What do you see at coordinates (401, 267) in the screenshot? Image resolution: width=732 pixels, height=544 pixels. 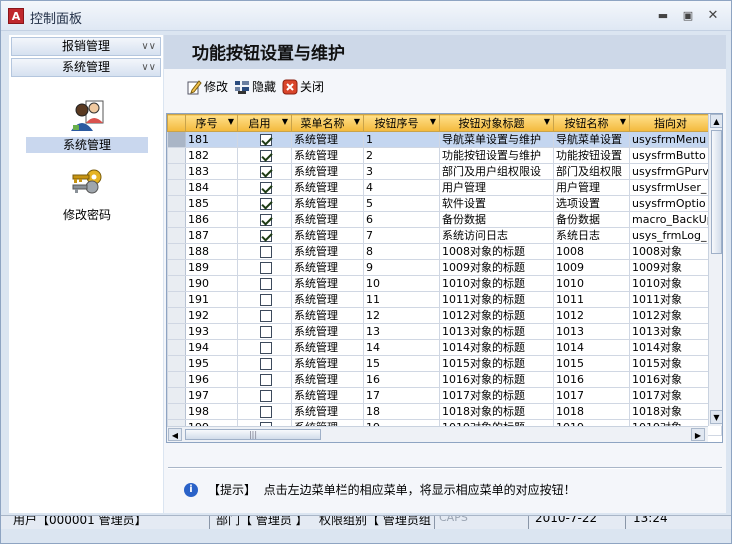 I see `table-cell: 9` at bounding box center [401, 267].